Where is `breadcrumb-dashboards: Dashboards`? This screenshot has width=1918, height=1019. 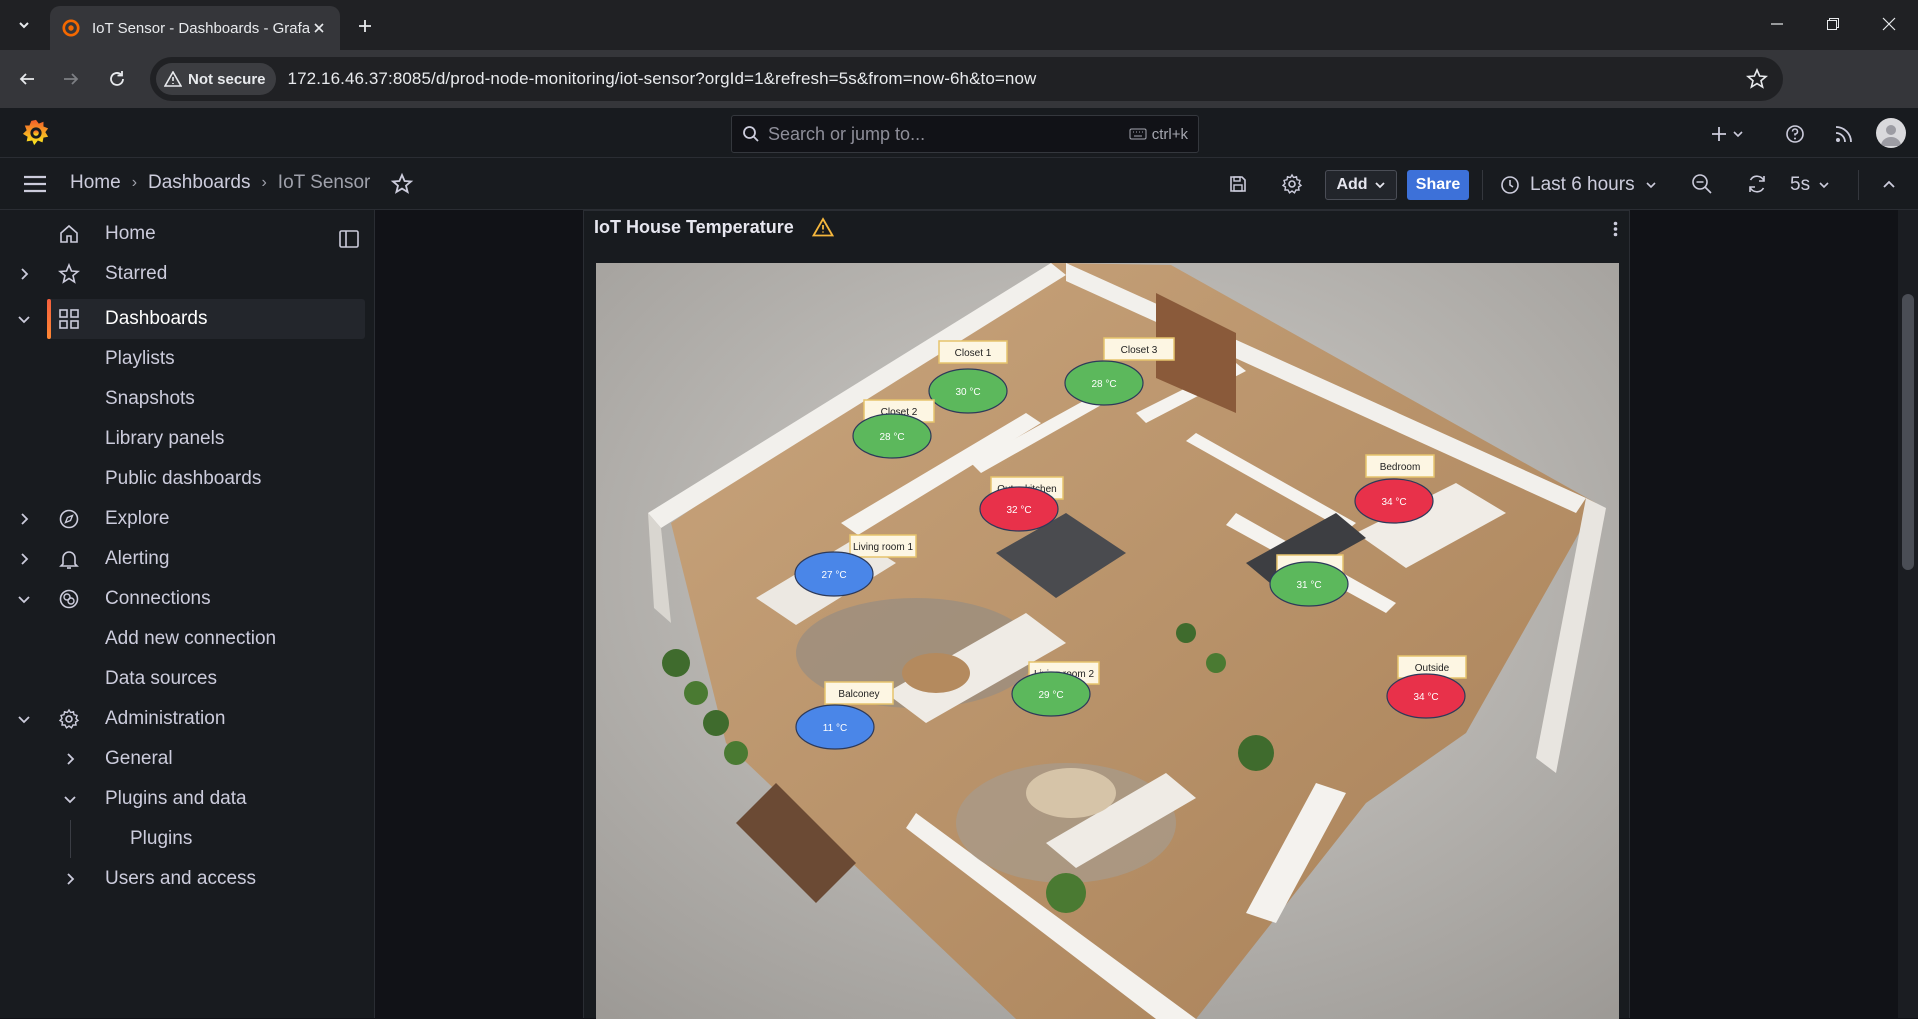 breadcrumb-dashboards: Dashboards is located at coordinates (199, 183).